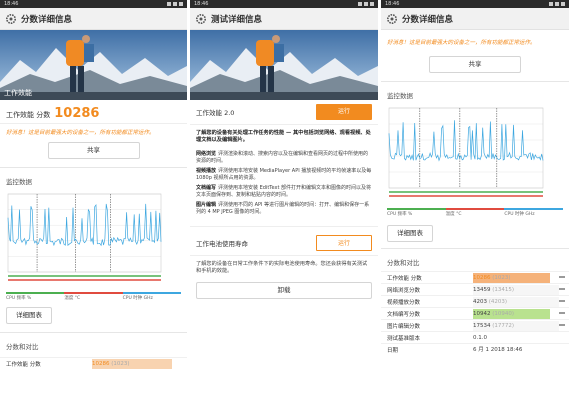  I want to click on compare-row-value: 4203 (4203), so click(490, 301).